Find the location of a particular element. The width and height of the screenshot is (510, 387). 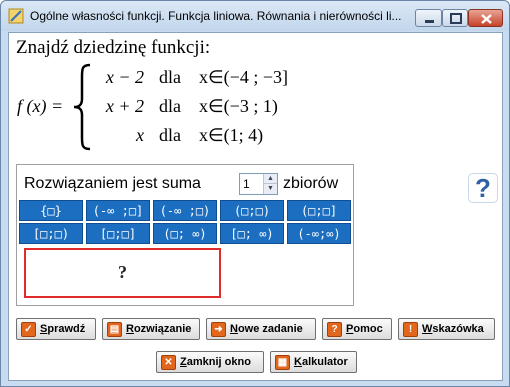

close-button: ✕ Zamknij okno is located at coordinates (210, 362).